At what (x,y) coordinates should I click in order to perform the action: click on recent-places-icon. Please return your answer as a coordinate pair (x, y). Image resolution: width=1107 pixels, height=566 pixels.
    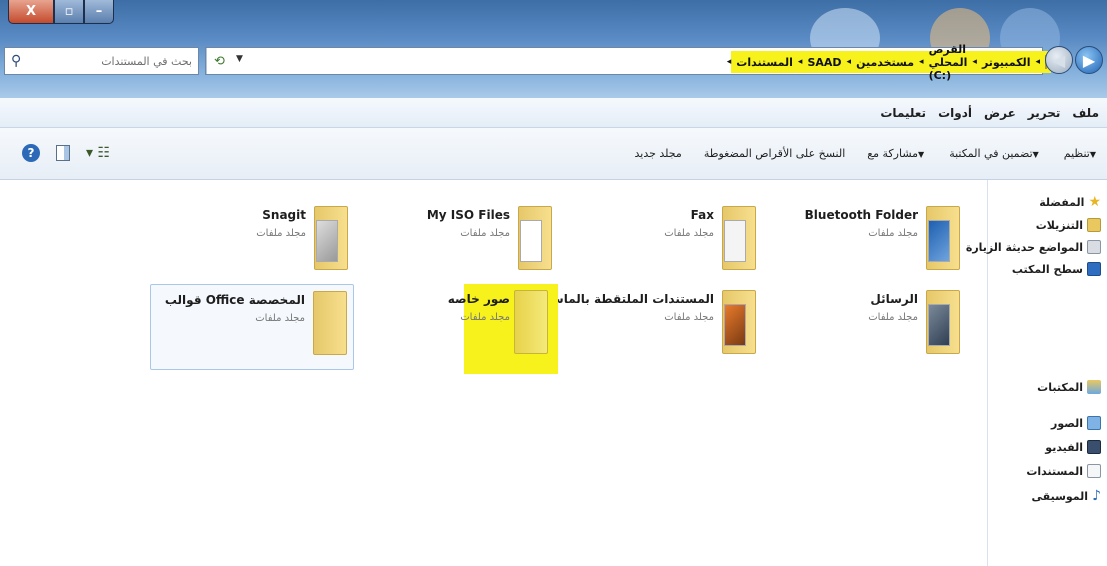
    Looking at the image, I should click on (1094, 247).